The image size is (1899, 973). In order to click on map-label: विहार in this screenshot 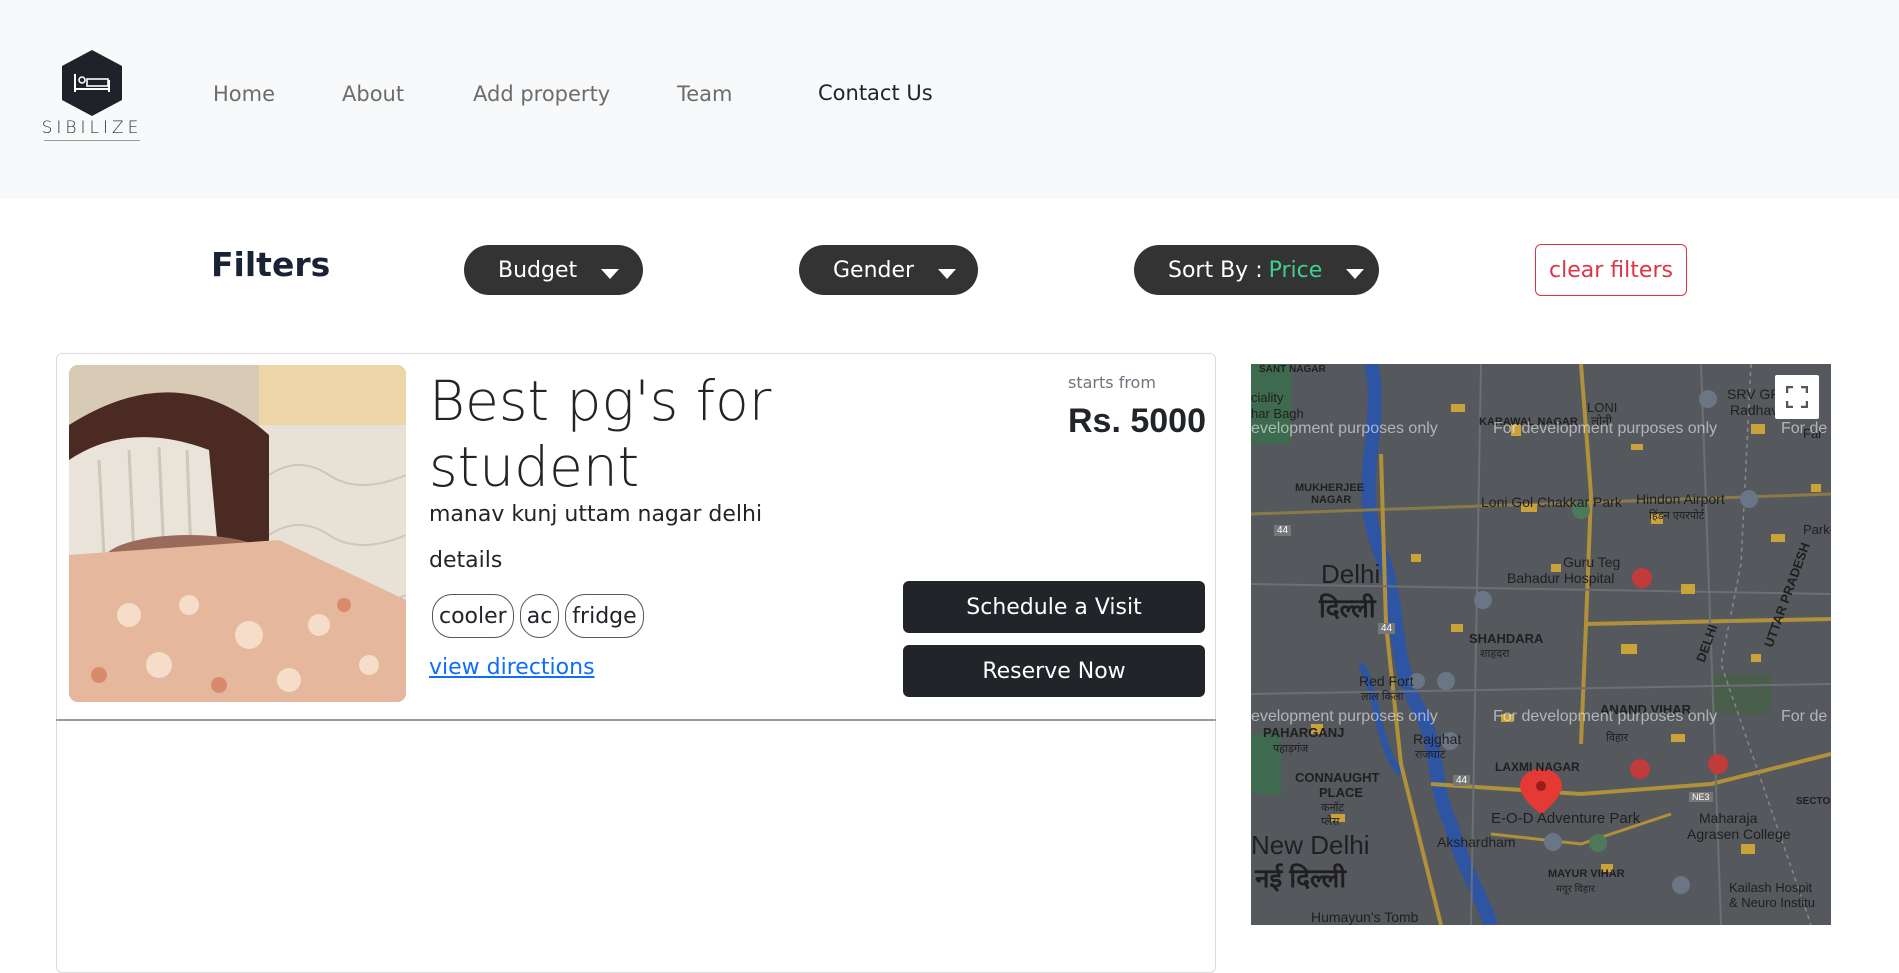, I will do `click(1617, 738)`.